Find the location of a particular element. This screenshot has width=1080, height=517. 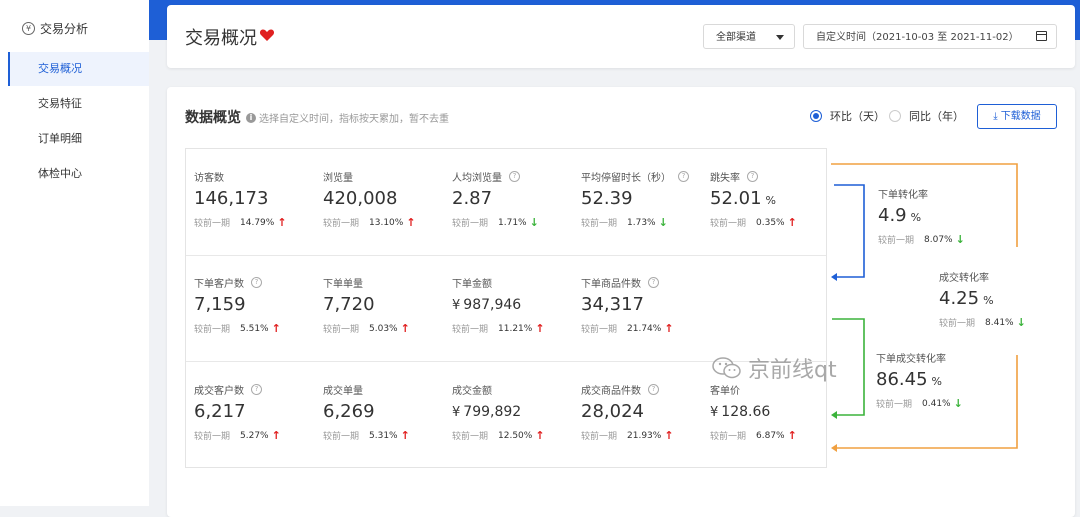

metric-compare: 较前一期 1.71% ↓ is located at coordinates (495, 222).